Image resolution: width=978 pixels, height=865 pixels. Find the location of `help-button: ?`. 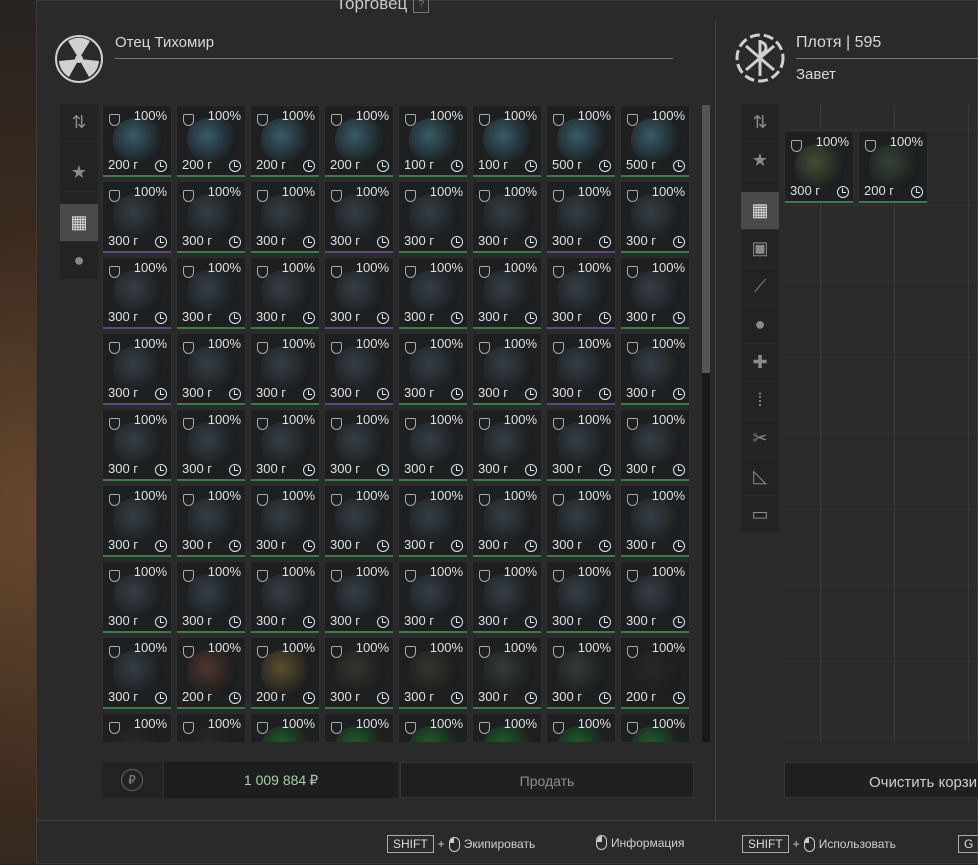

help-button: ? is located at coordinates (421, 6).